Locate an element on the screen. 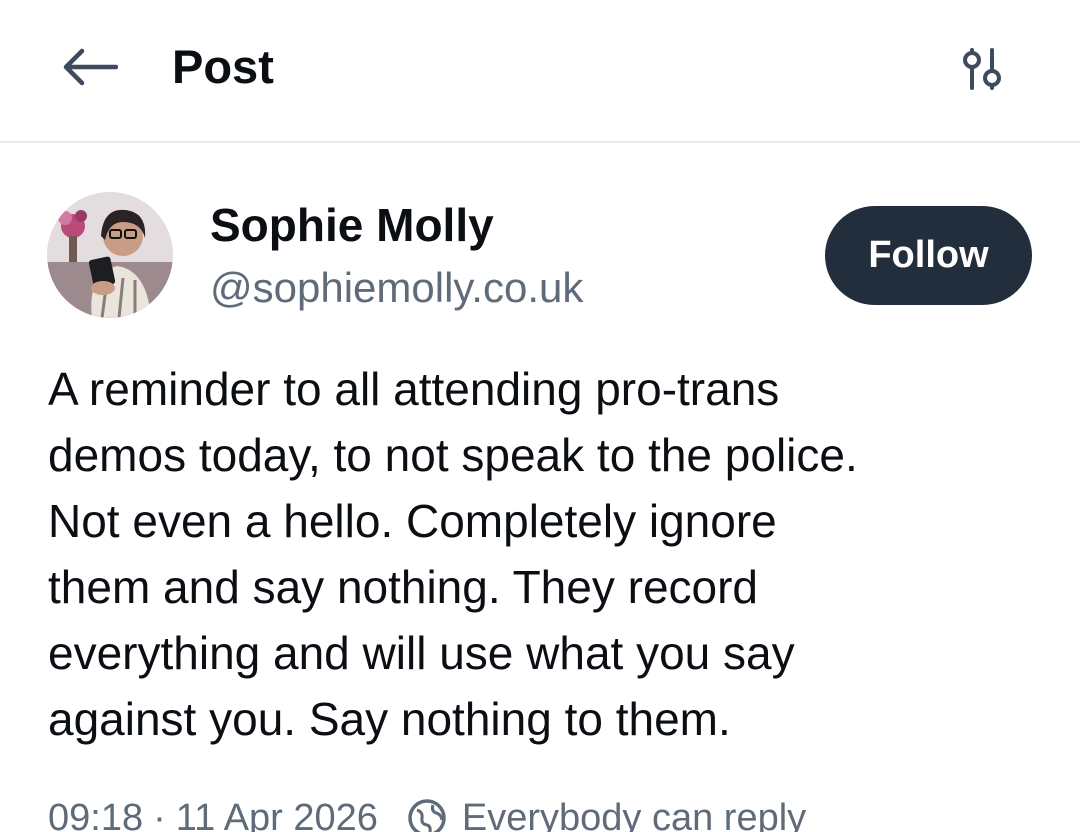  arrow-left-icon is located at coordinates (90, 67).